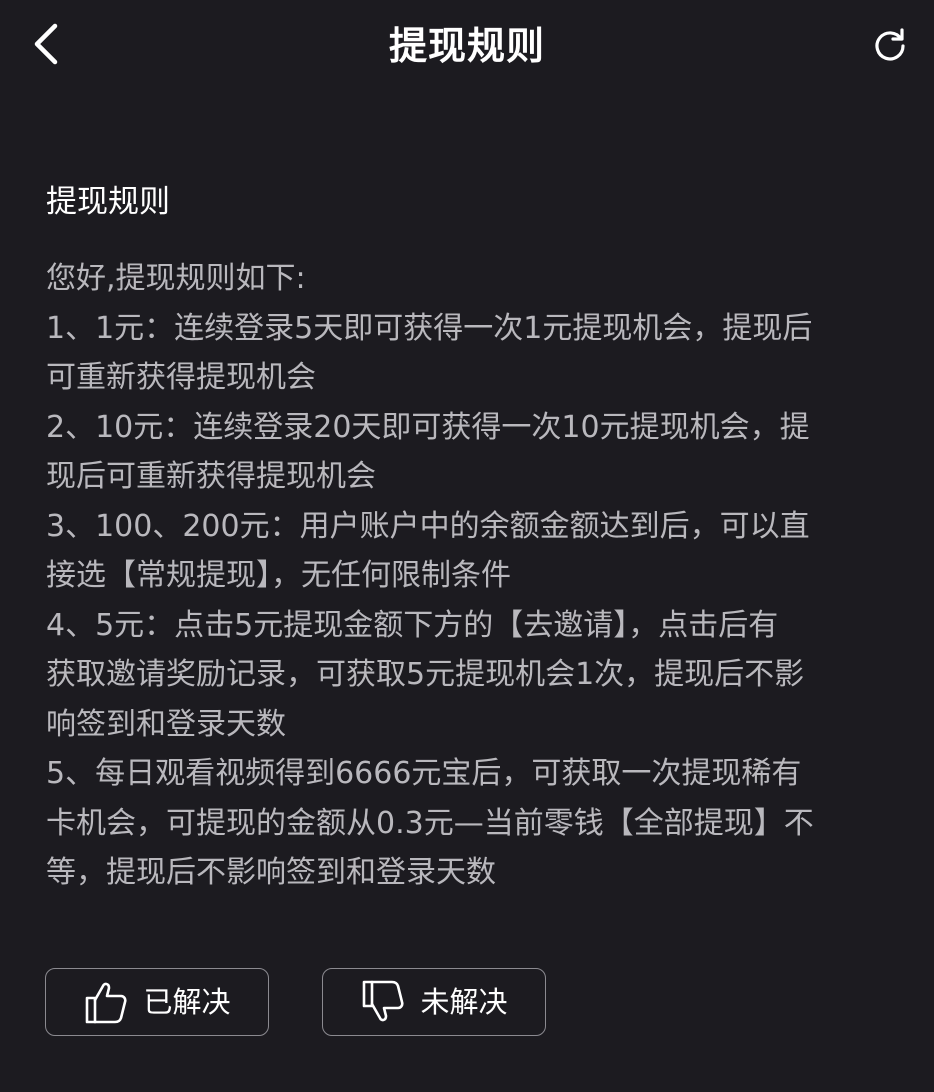  Describe the element at coordinates (425, 674) in the screenshot. I see `rules-line: 获取邀请奖励记录，可获取5元提现机会1次，提现后不影` at that location.